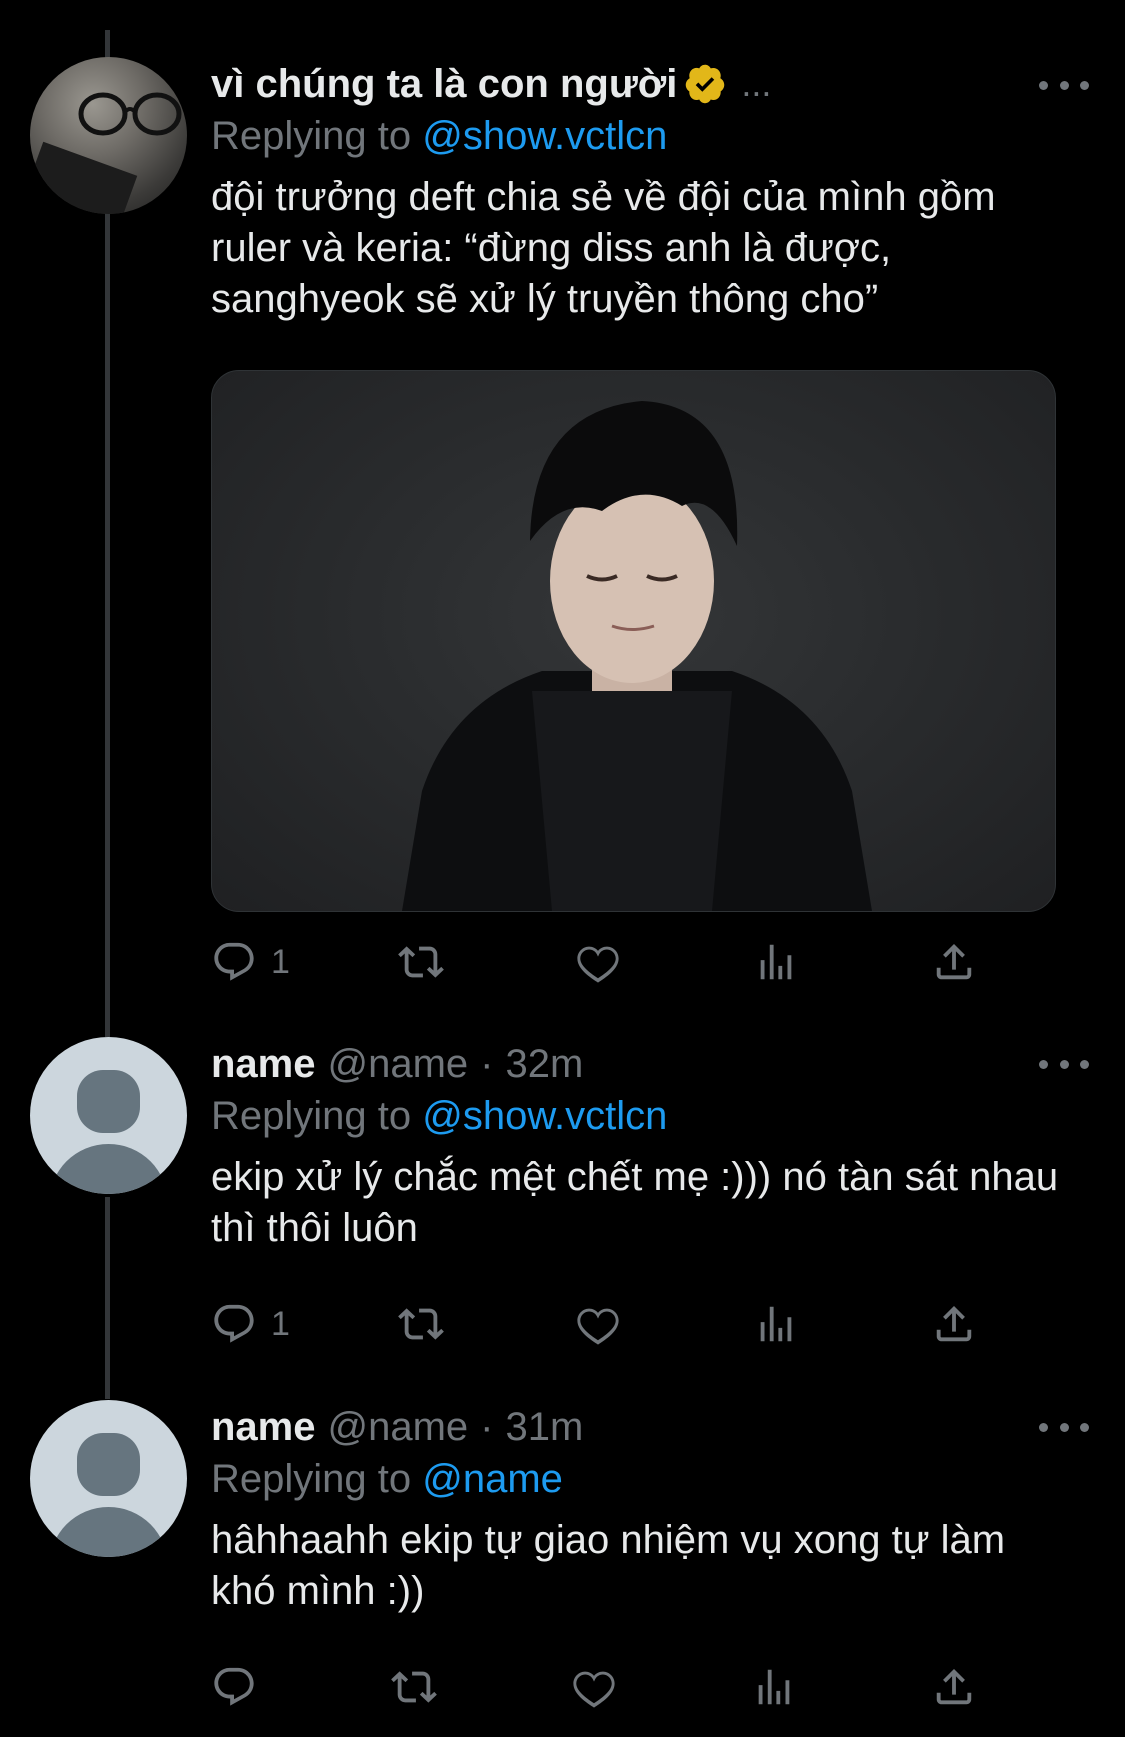  Describe the element at coordinates (705, 84) in the screenshot. I see `verified-badge-icon` at that location.